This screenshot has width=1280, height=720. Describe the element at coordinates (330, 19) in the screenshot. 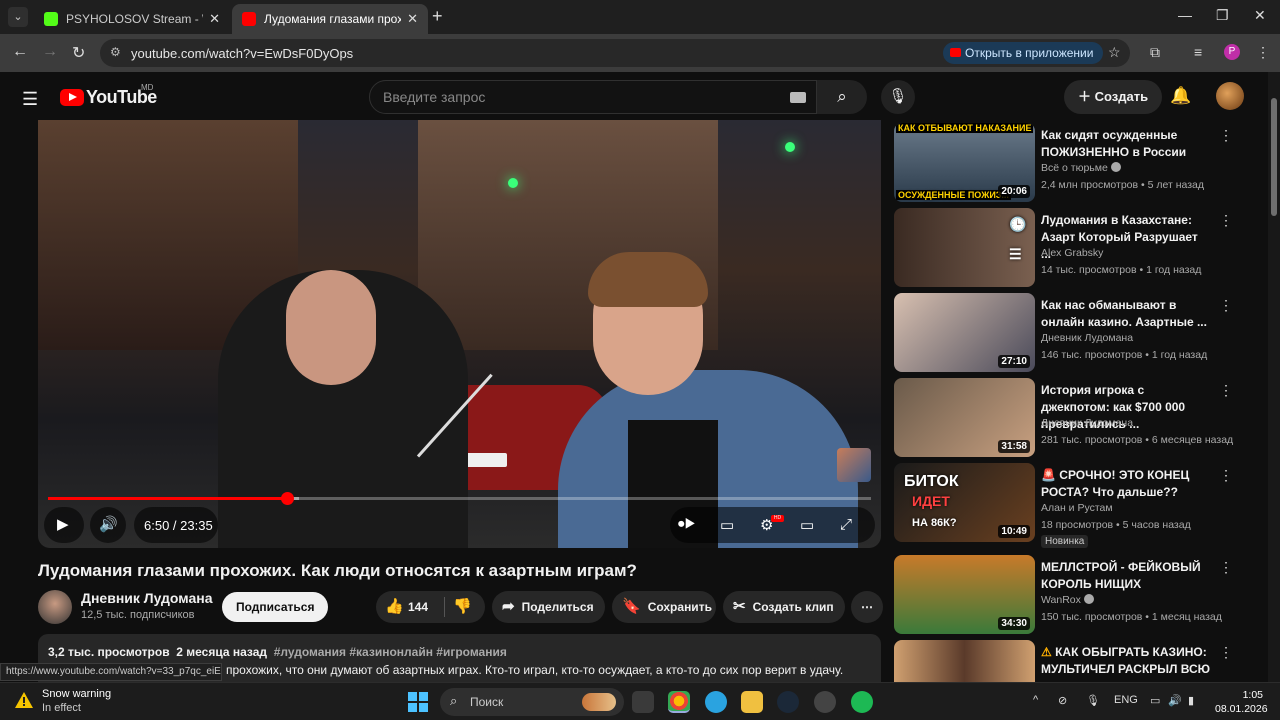

I see `browser-tab-2: Лудомания глазами прохожих ✕` at that location.